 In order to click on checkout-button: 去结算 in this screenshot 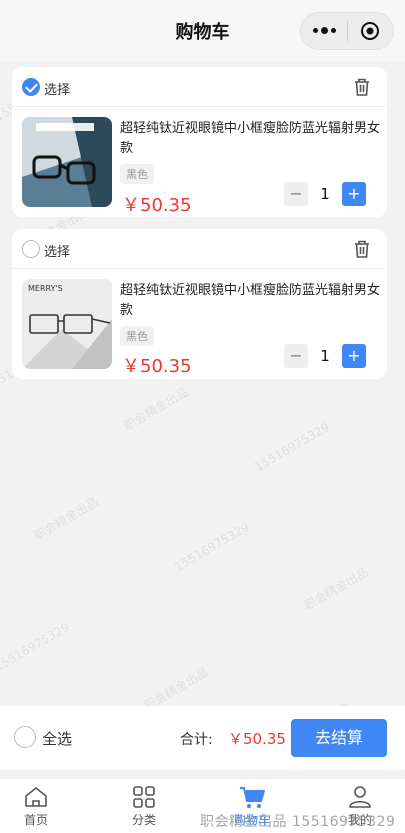, I will do `click(339, 738)`.